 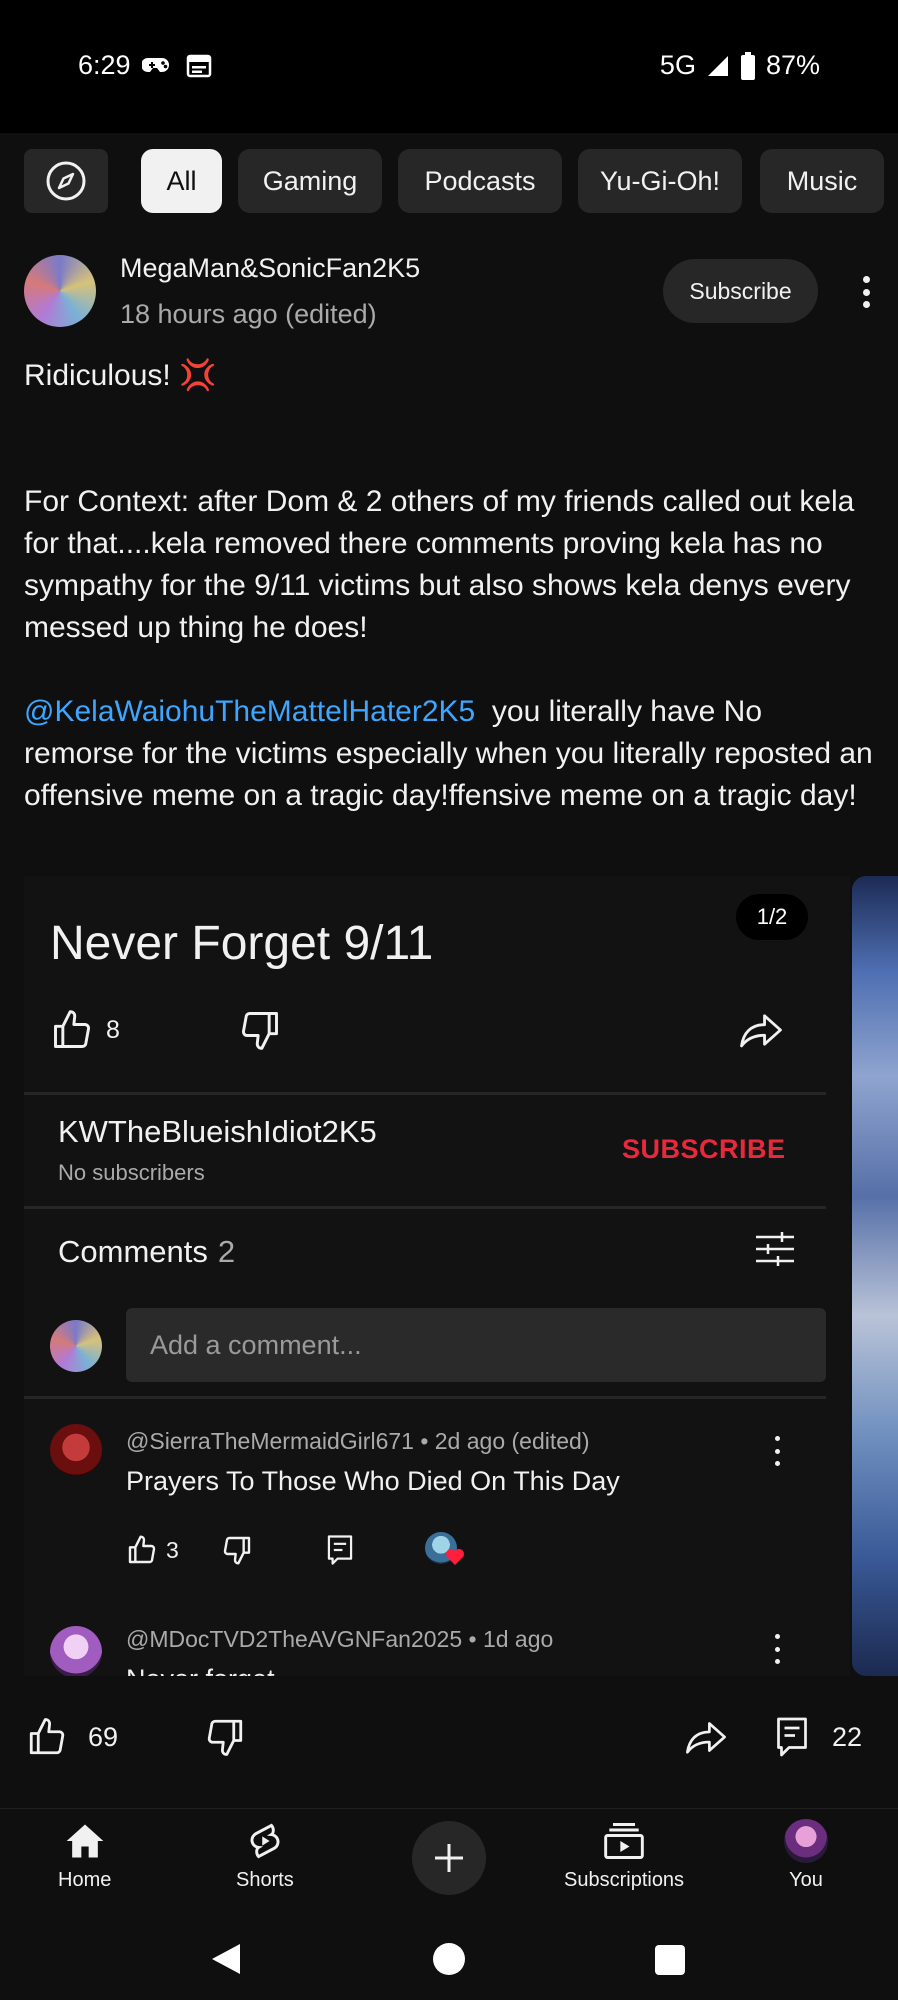 I want to click on nav-you-label: You, so click(x=806, y=1880).